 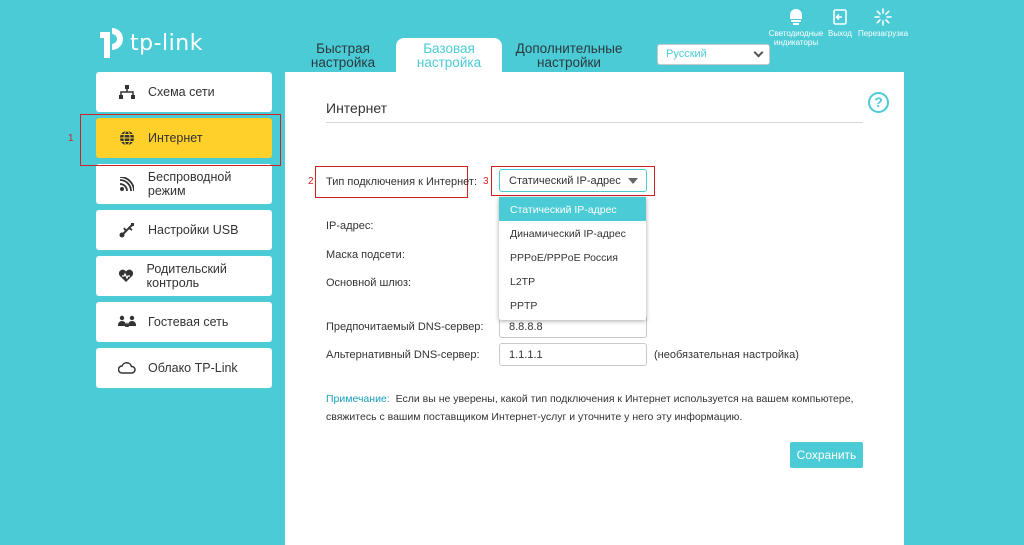 What do you see at coordinates (565, 181) in the screenshot?
I see `connection-type-value: Статический IP-адрес` at bounding box center [565, 181].